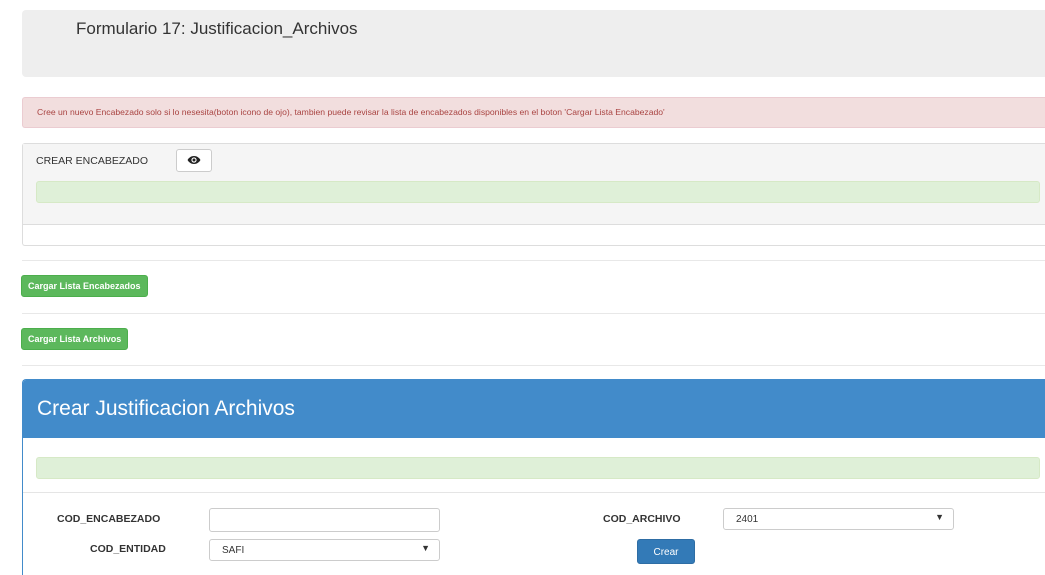 Image resolution: width=1045 pixels, height=575 pixels. Describe the element at coordinates (128, 549) in the screenshot. I see `cod-entidad-label: COD_ENTIDAD` at that location.